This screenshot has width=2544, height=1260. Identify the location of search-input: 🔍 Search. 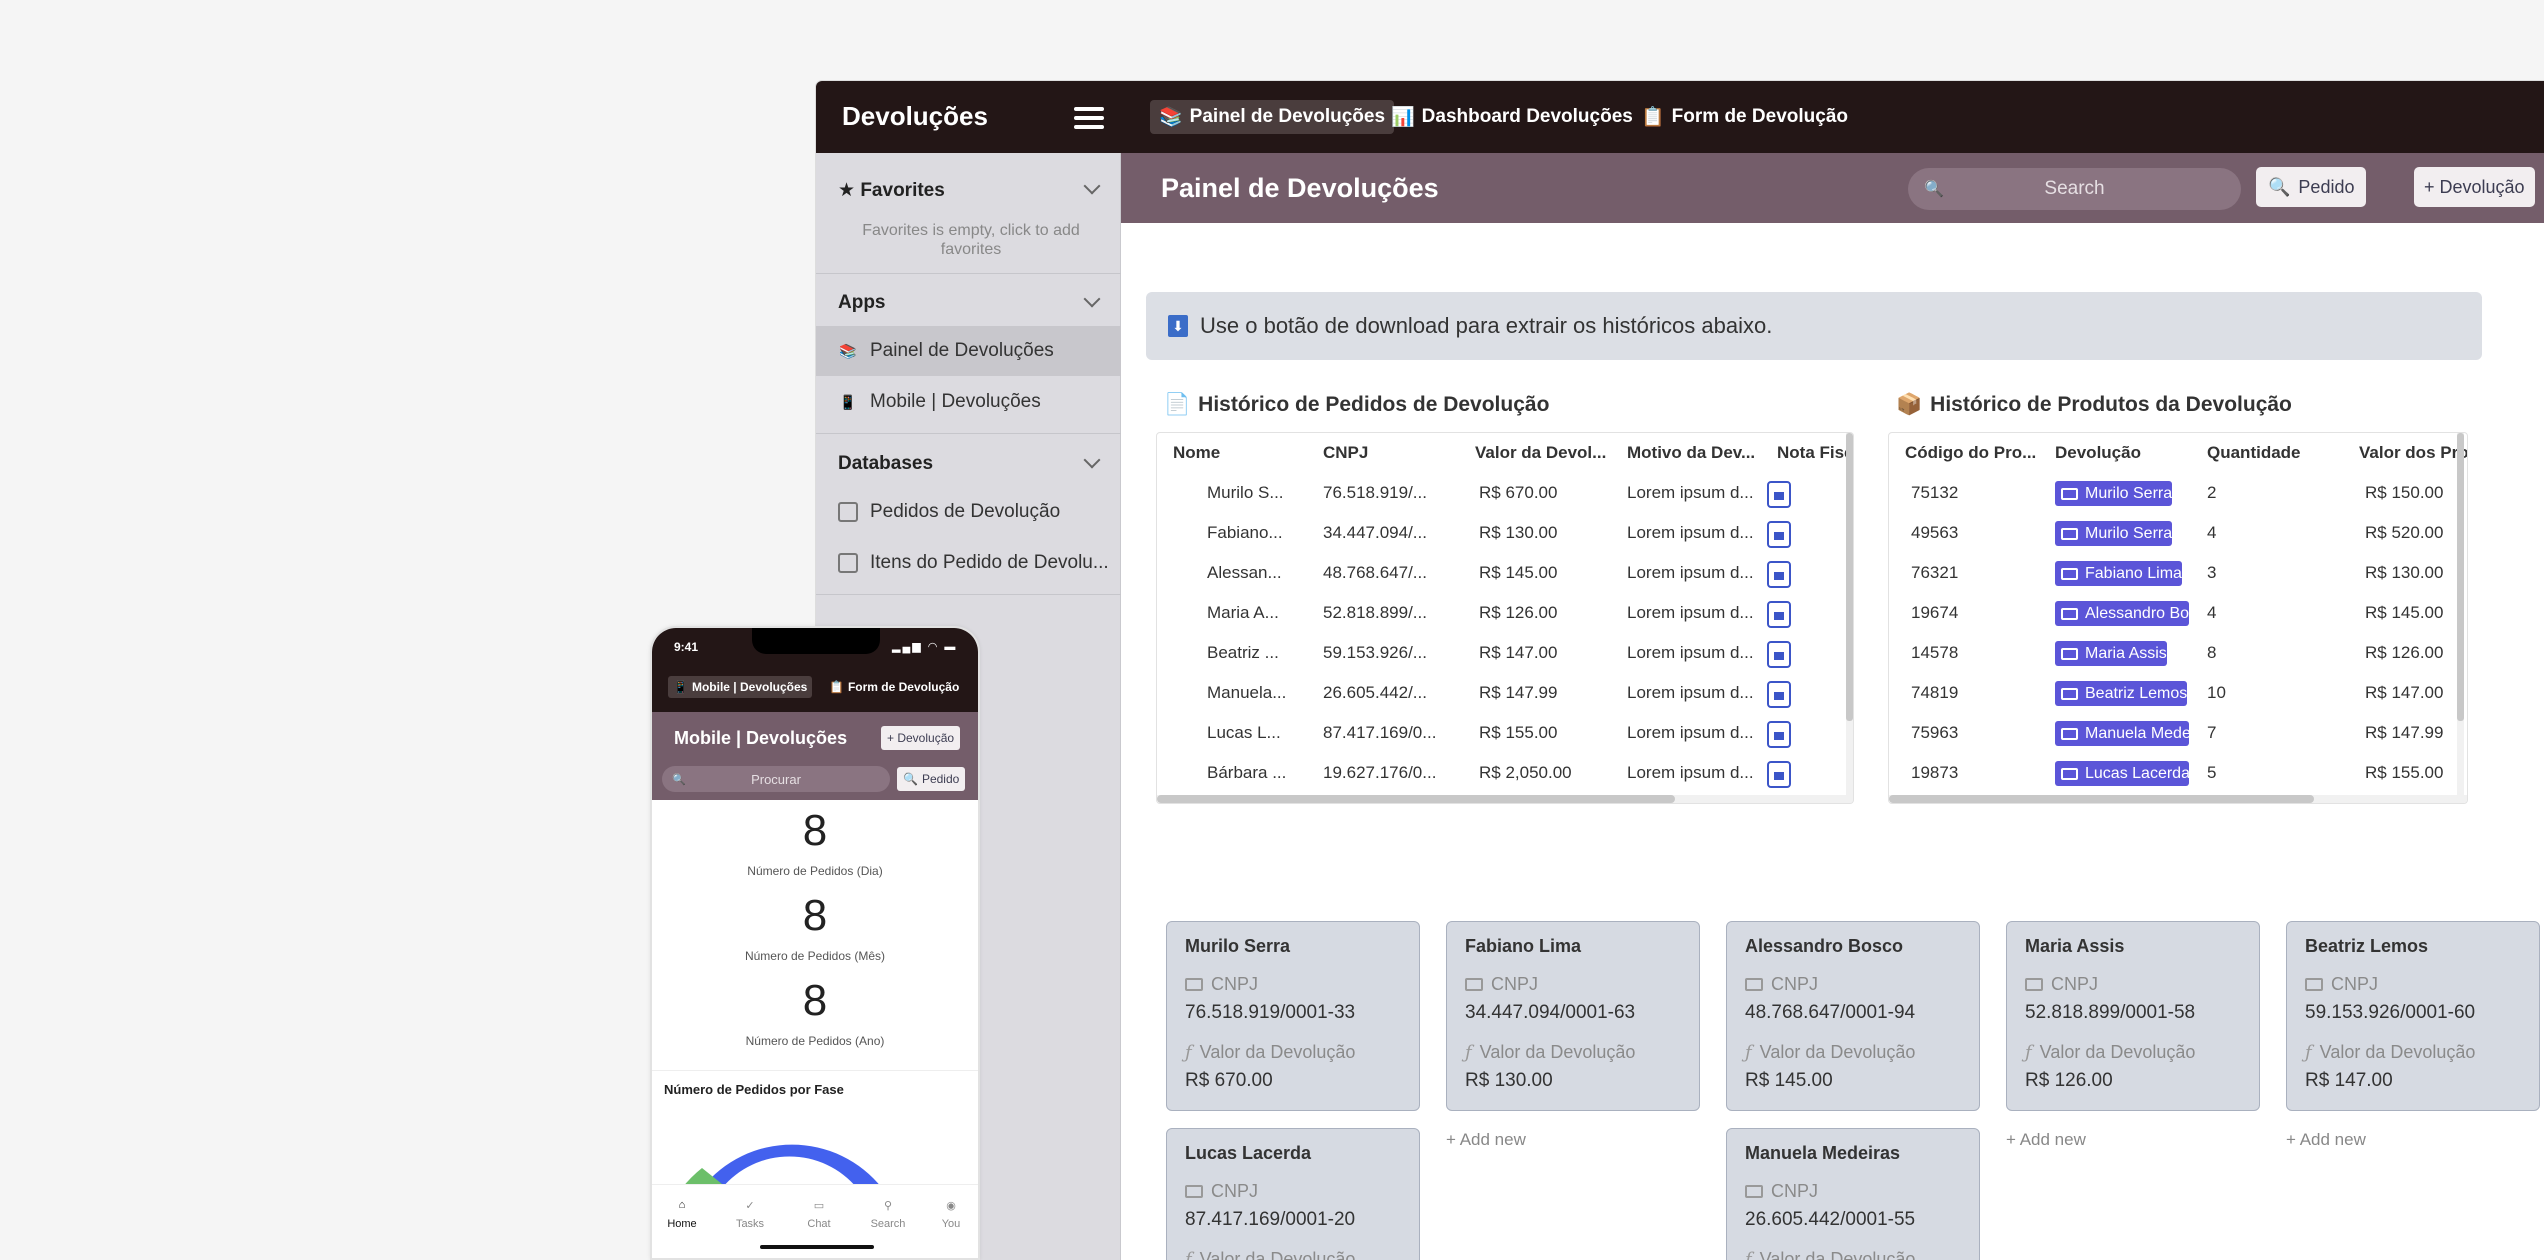
(2074, 189).